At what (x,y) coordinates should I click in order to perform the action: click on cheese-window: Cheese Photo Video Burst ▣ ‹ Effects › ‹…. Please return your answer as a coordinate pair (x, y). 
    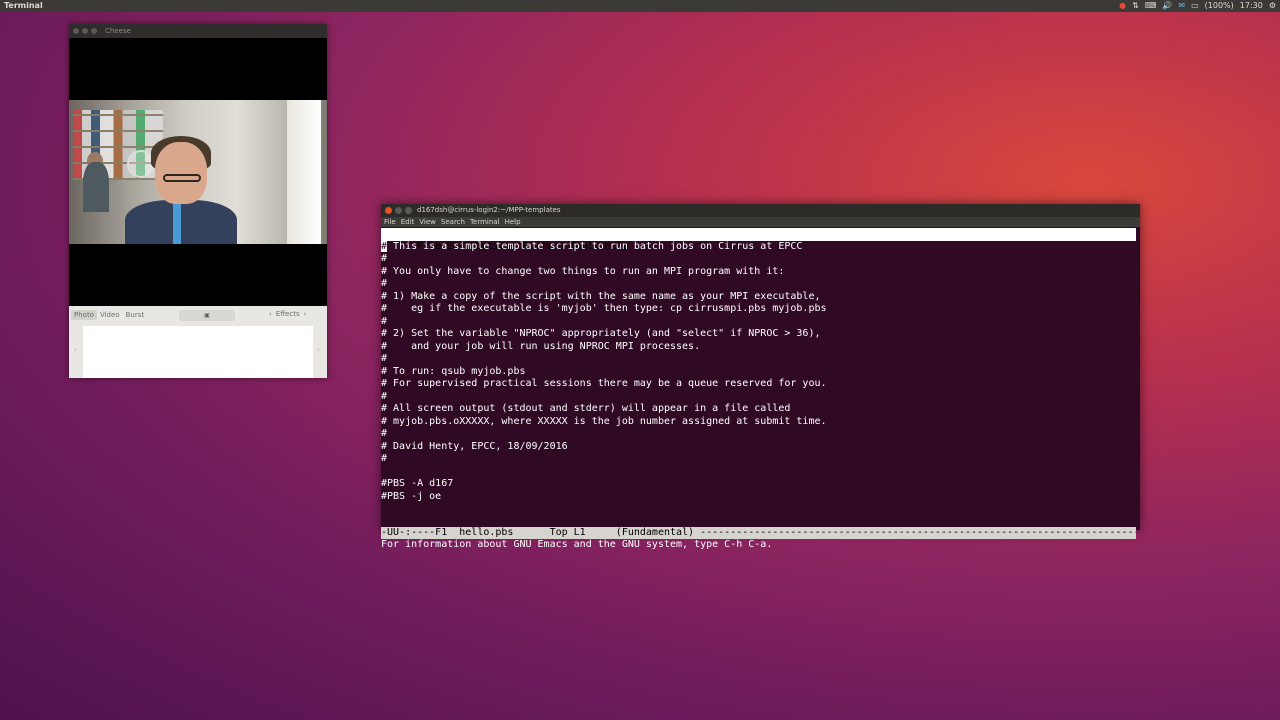
    Looking at the image, I should click on (198, 201).